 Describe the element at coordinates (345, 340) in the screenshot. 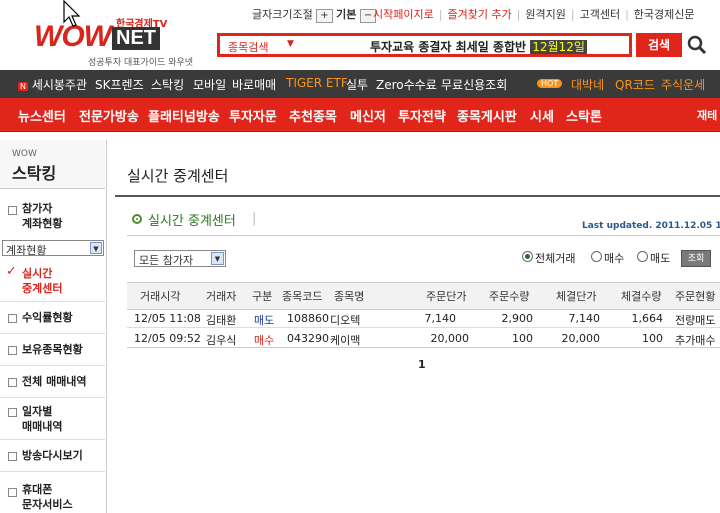

I see `cell-name: 케이맥` at that location.